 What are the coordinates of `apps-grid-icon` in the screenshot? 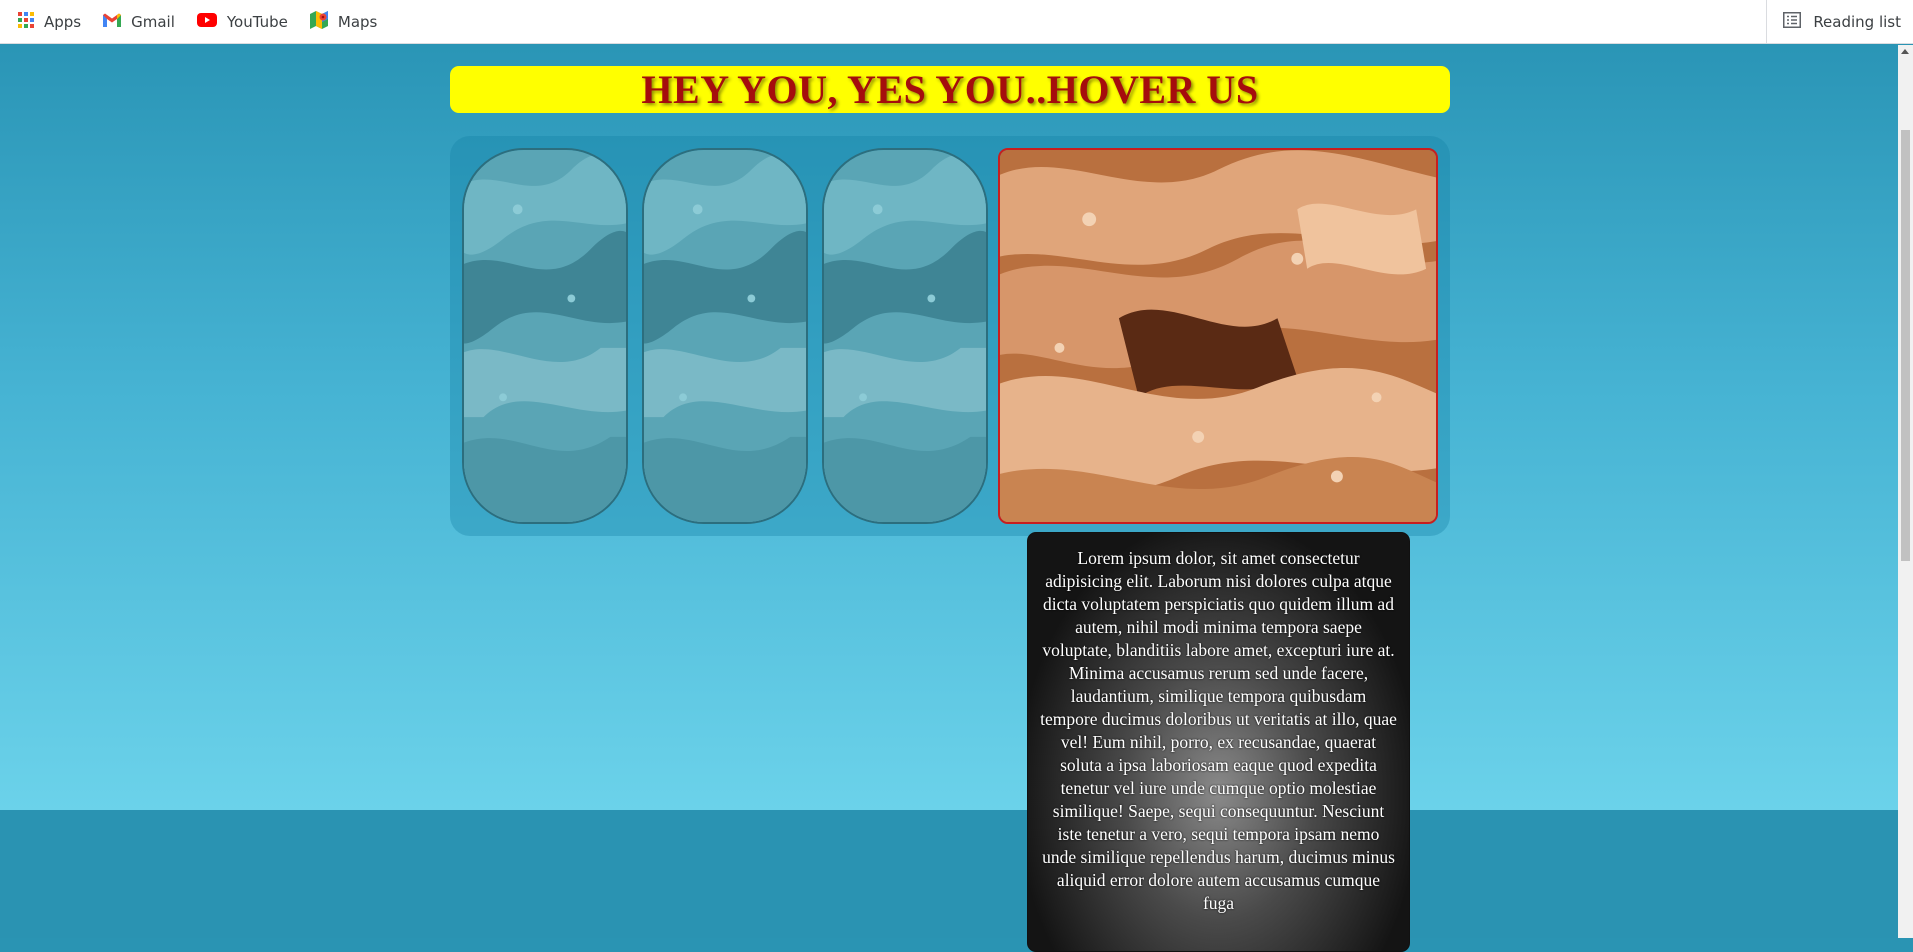 It's located at (26, 21).